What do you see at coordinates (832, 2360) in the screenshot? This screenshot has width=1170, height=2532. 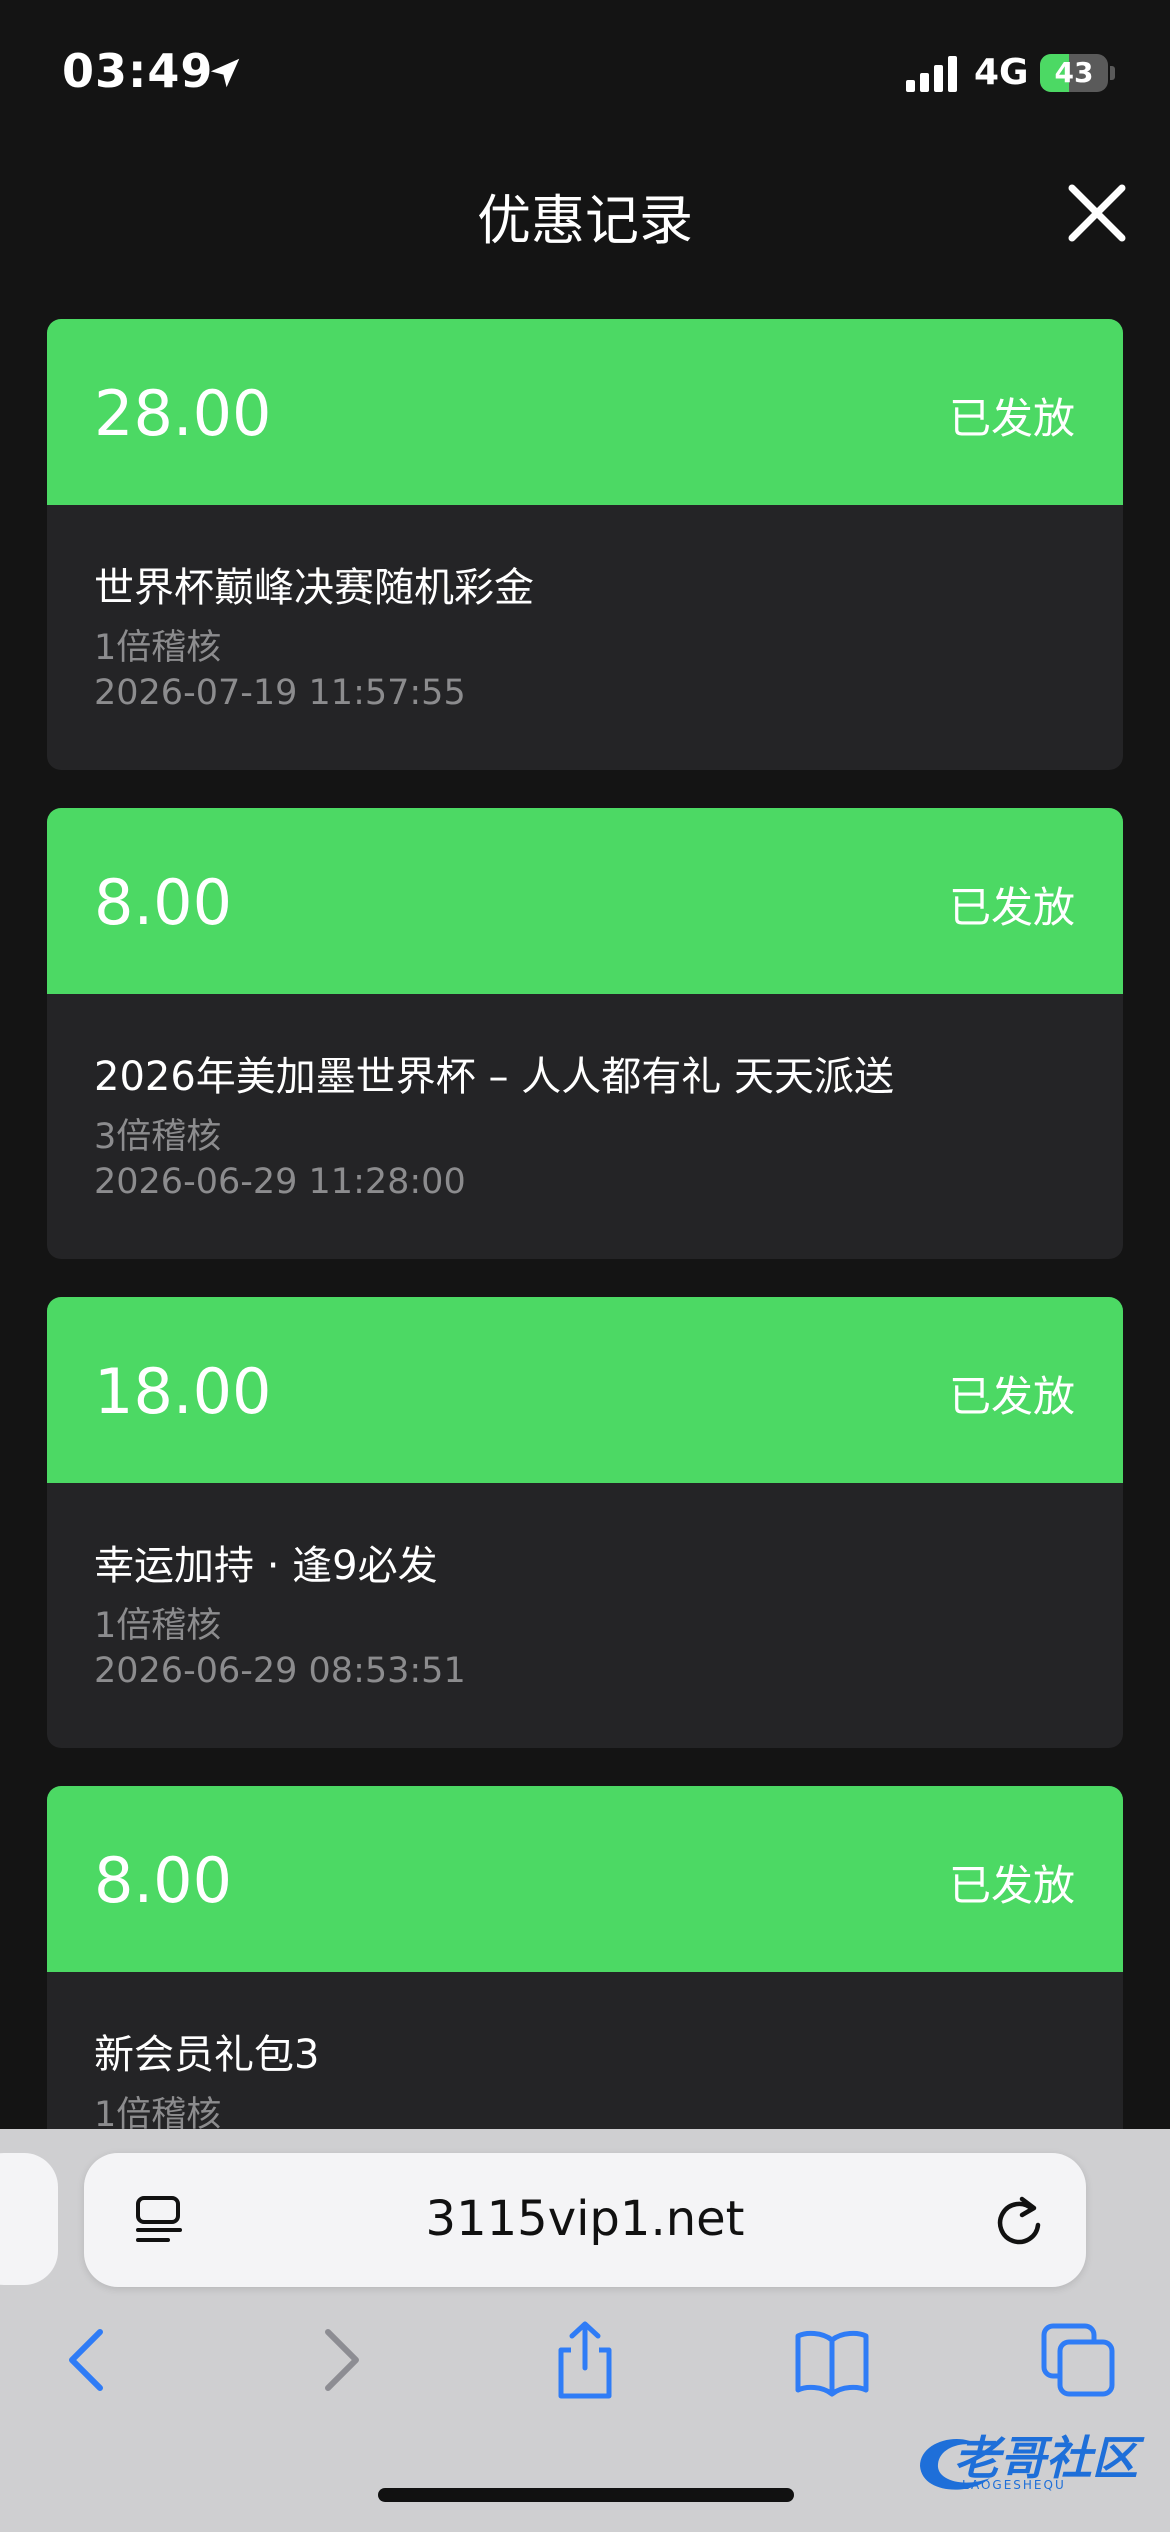 I see `bookmarks-icon` at bounding box center [832, 2360].